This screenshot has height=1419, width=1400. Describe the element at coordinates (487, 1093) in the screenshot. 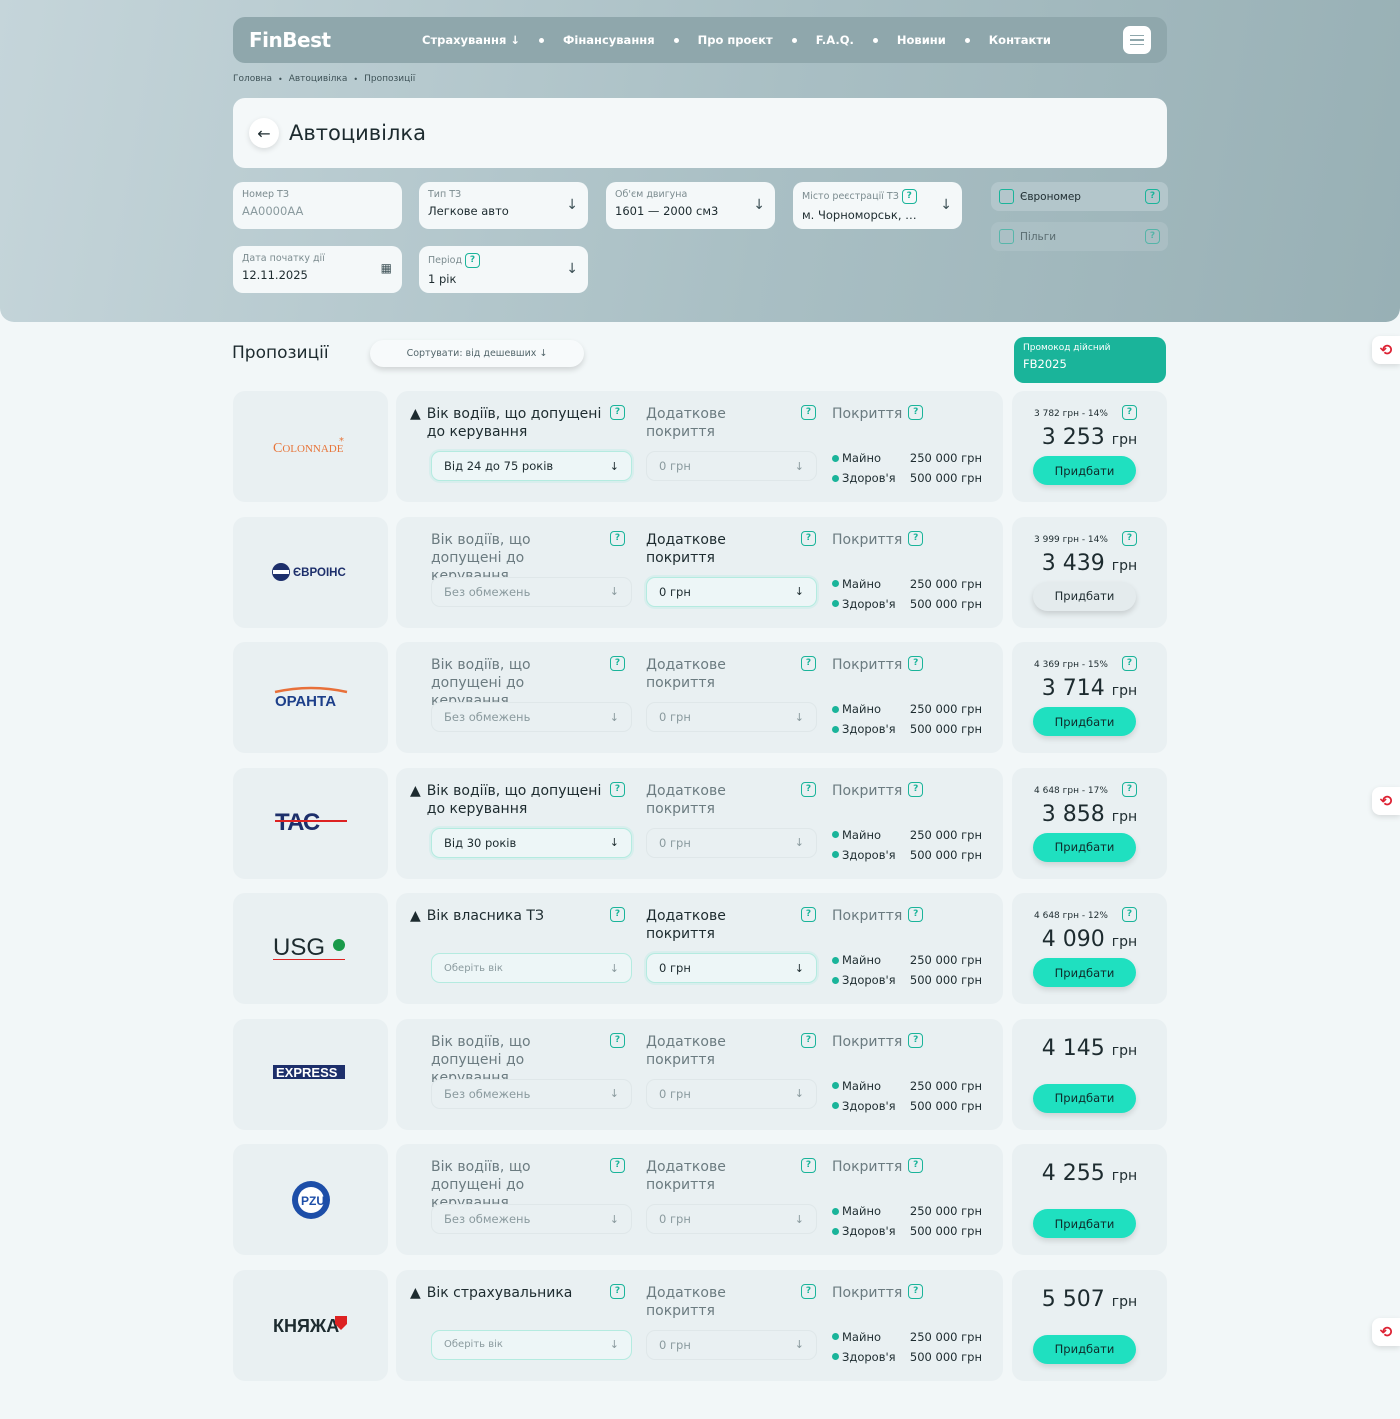

I see `age-value: Без обмежень` at that location.